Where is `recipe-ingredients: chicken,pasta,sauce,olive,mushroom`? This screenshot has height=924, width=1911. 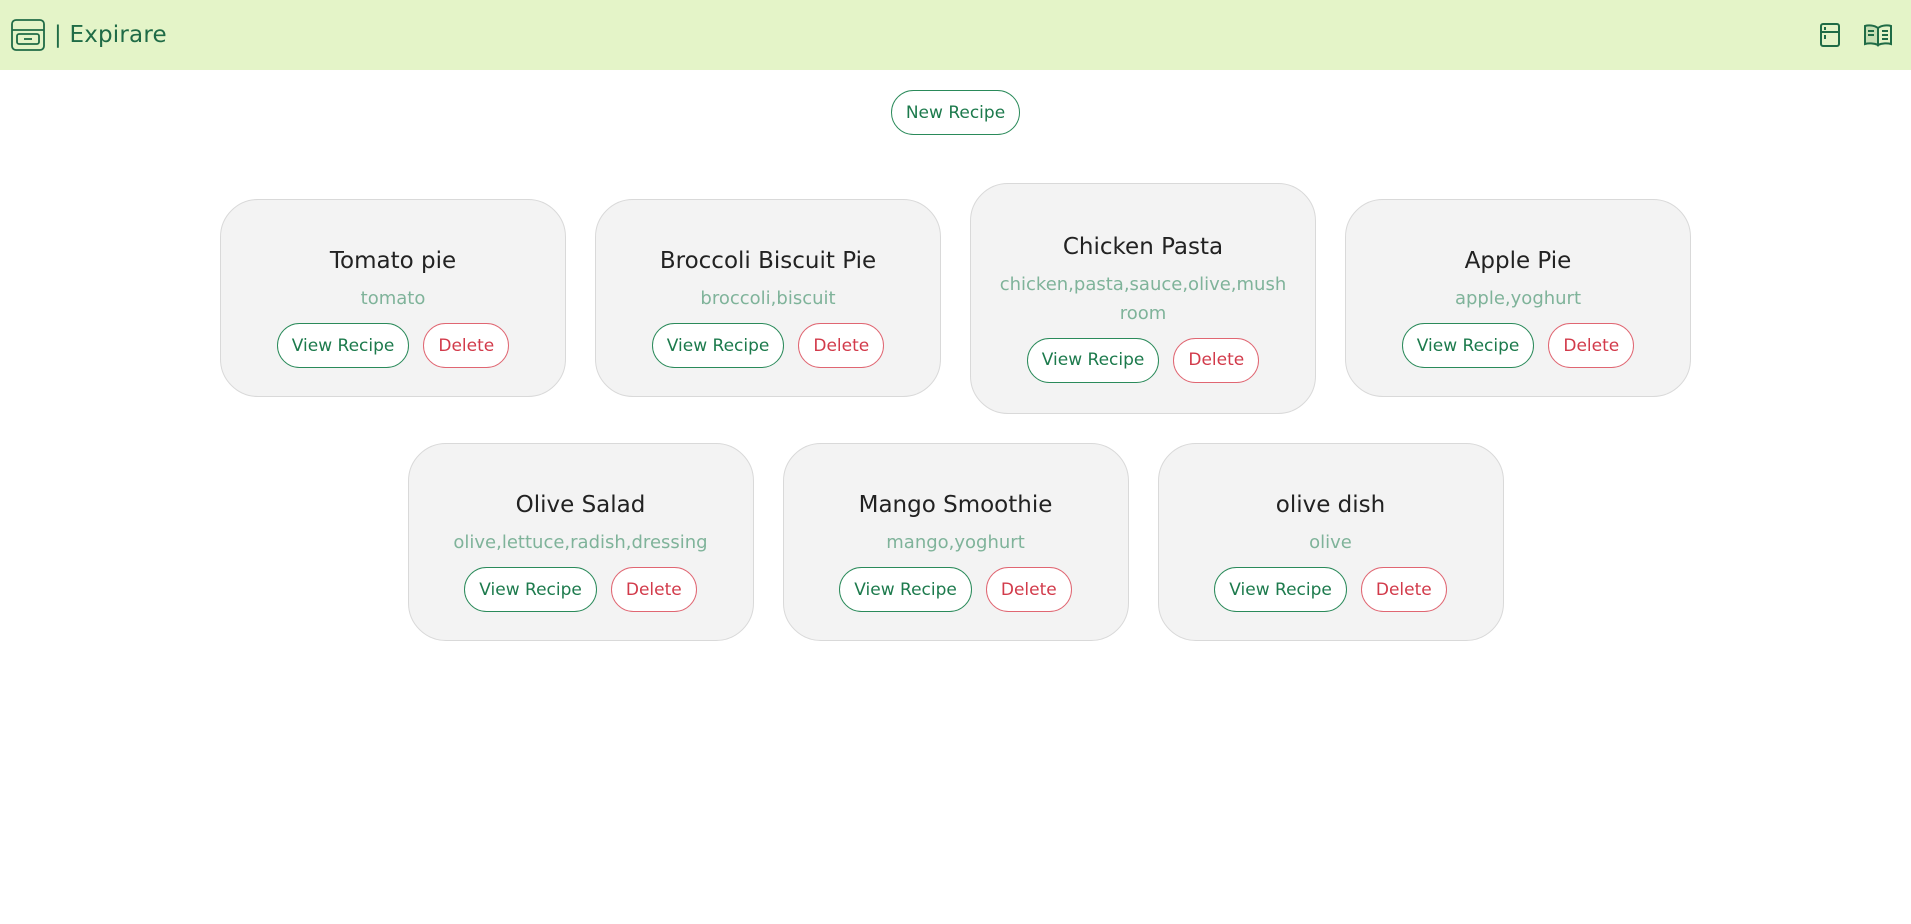 recipe-ingredients: chicken,pasta,sauce,olive,mushroom is located at coordinates (1143, 298).